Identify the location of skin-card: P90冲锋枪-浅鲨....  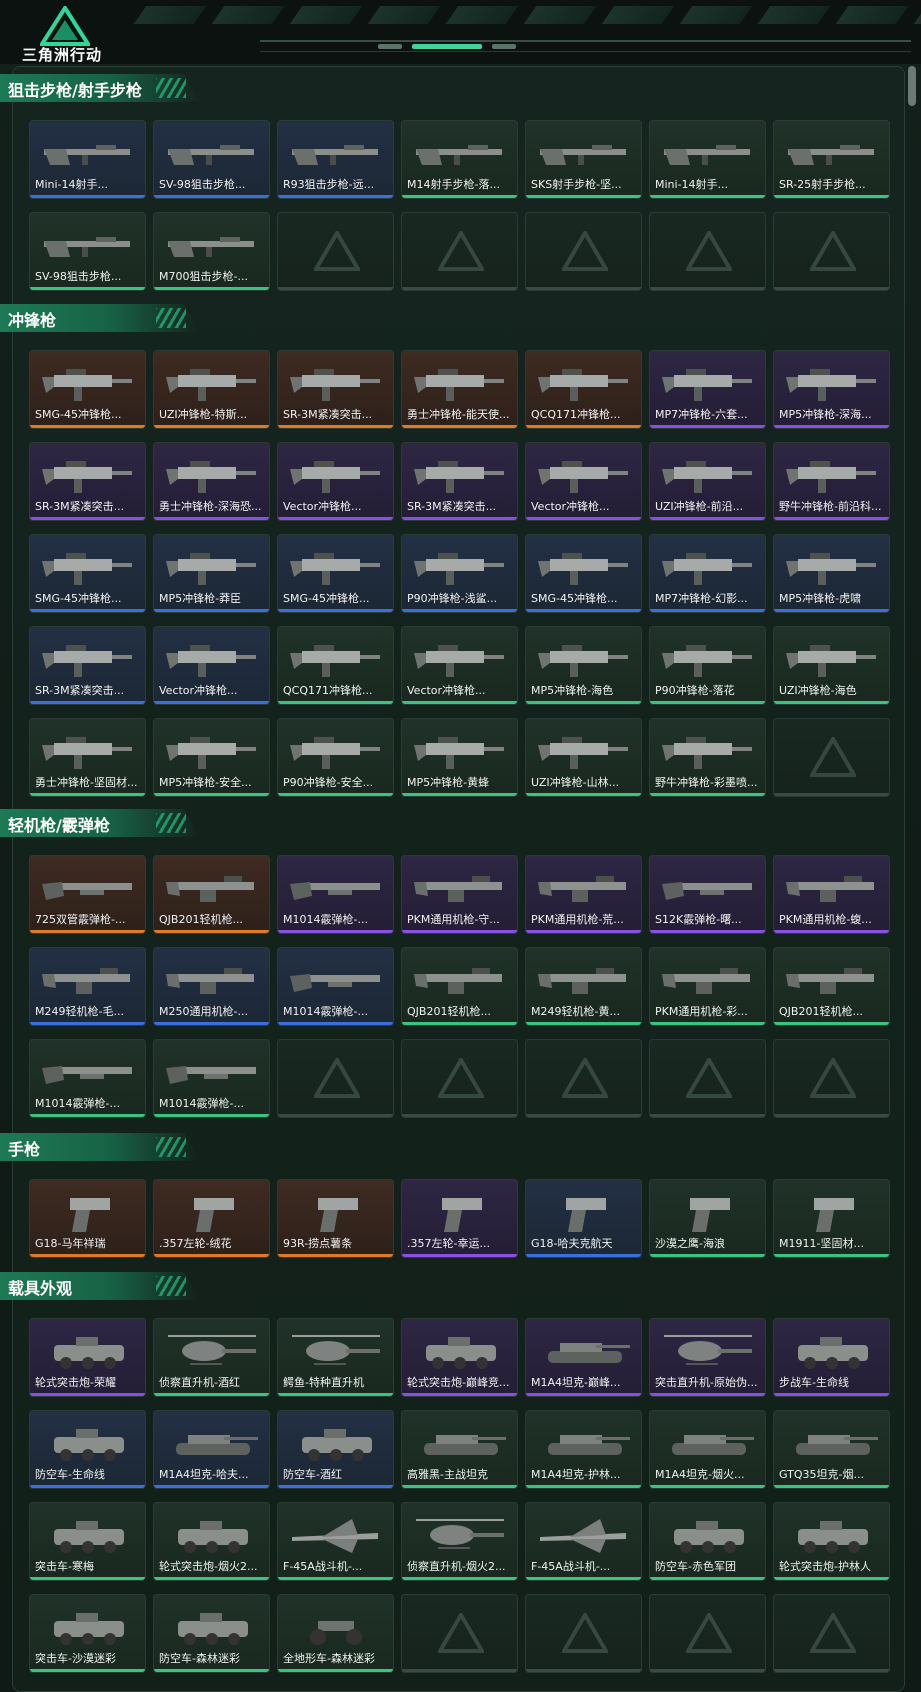
(459, 573).